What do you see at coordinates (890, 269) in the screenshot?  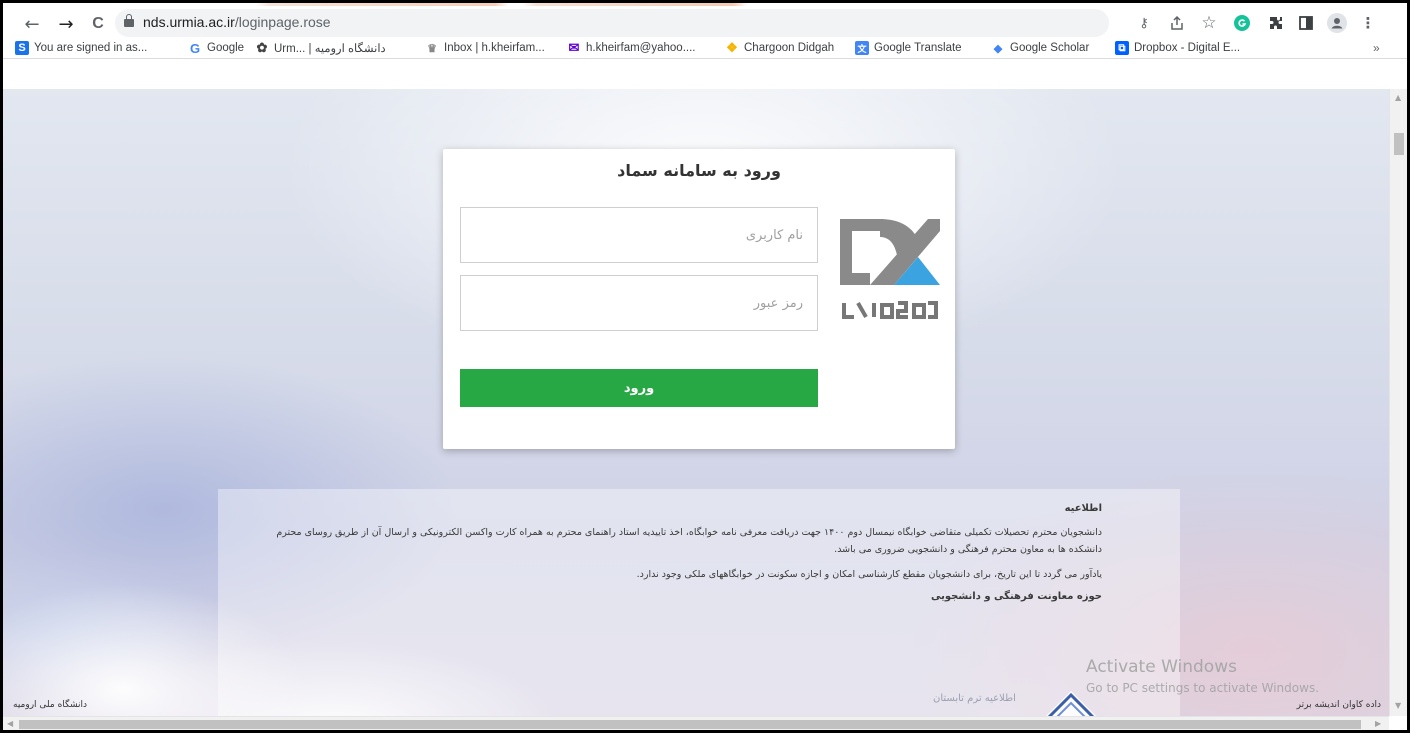 I see `dadeh-kavan-logo` at bounding box center [890, 269].